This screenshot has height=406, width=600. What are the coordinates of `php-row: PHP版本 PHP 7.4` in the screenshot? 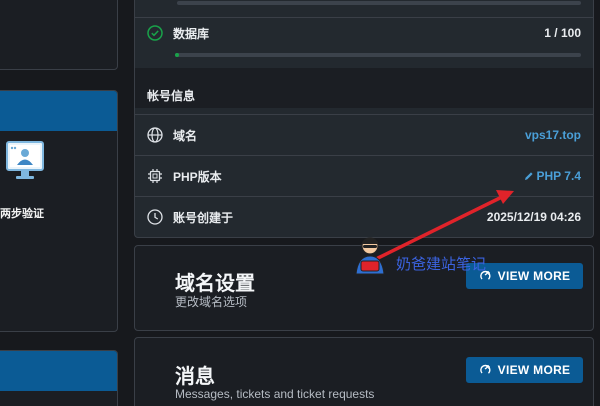 It's located at (364, 176).